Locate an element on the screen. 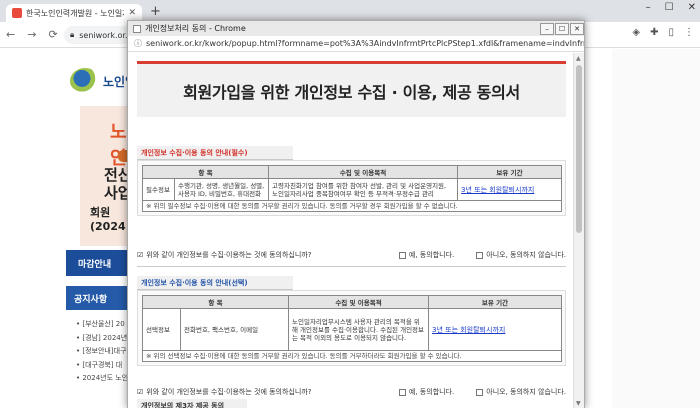 This screenshot has height=408, width=700. optional-disagree-checkbox is located at coordinates (480, 392).